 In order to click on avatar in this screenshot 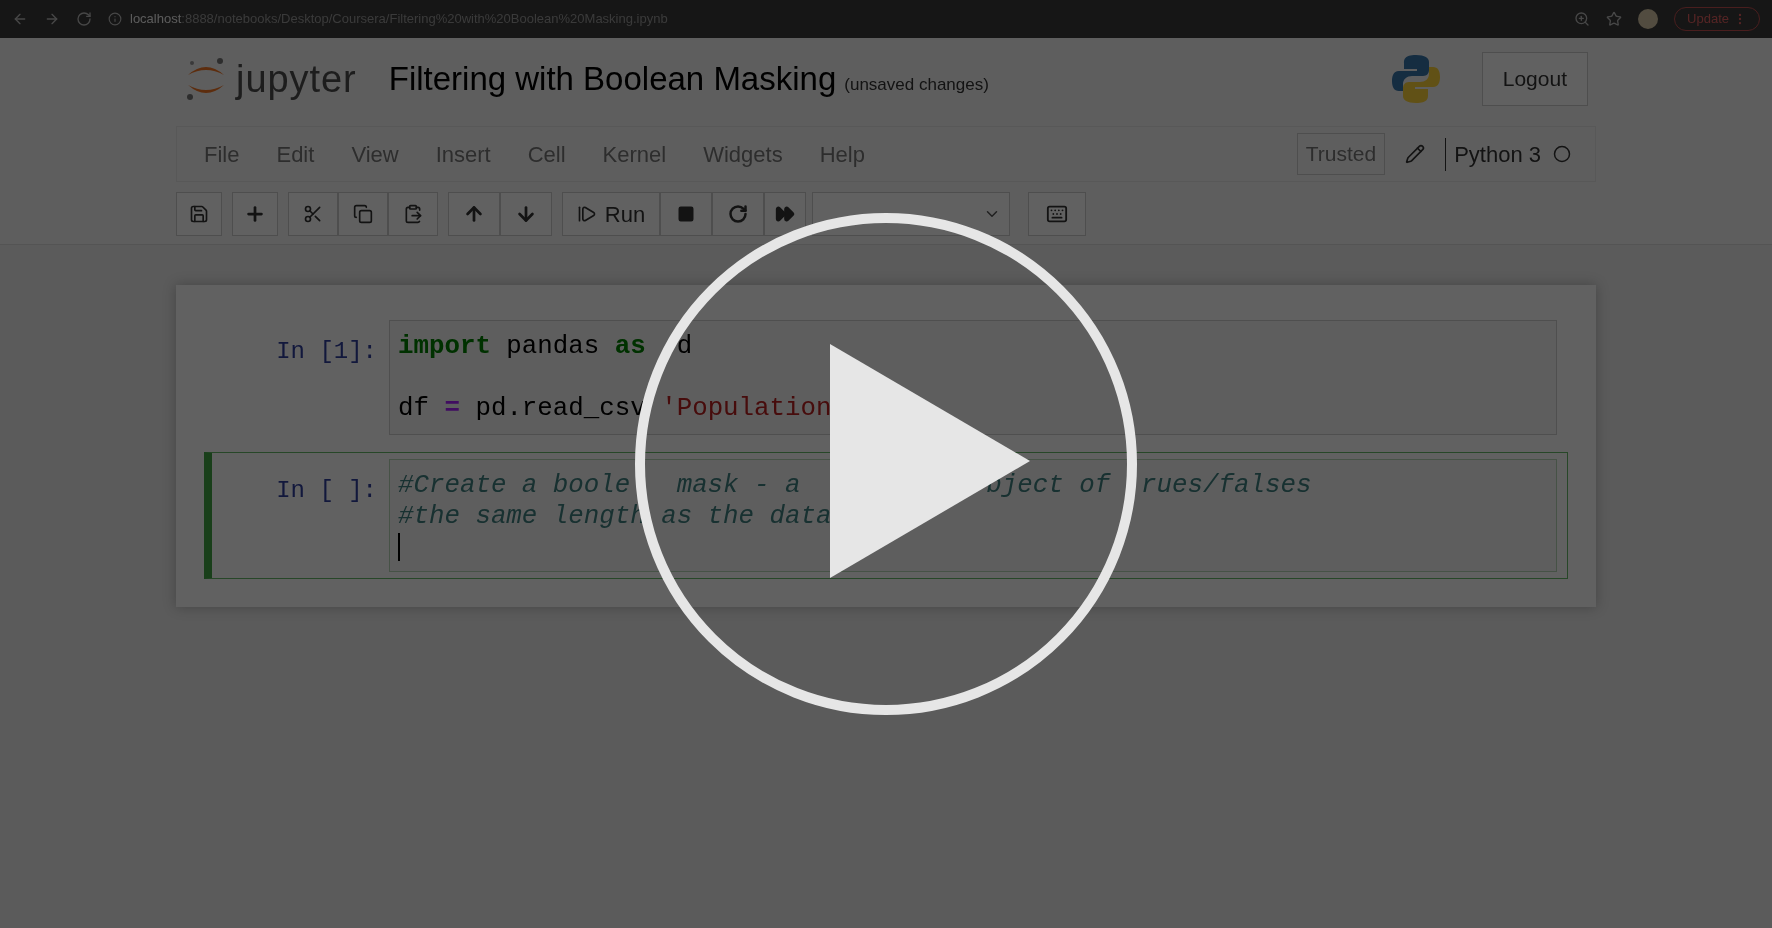, I will do `click(1648, 19)`.